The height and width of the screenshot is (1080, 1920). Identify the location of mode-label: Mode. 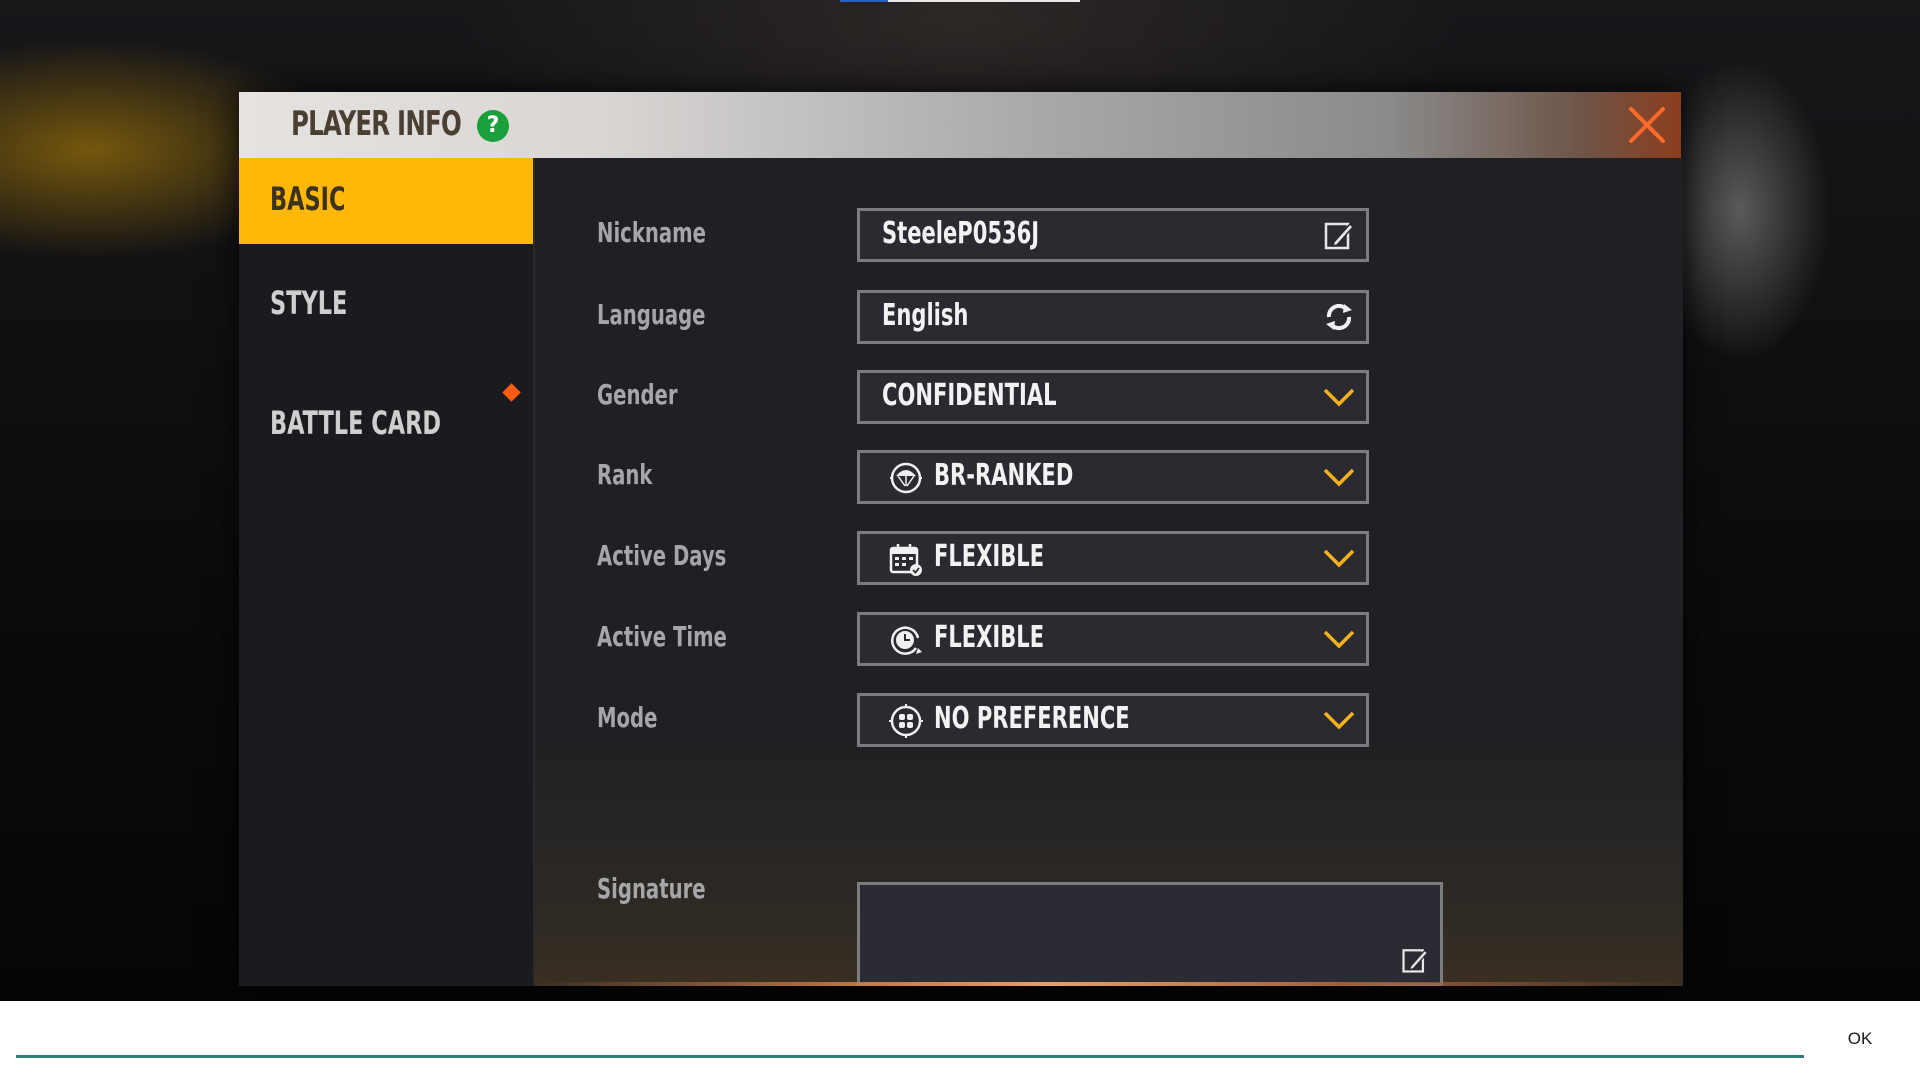
(627, 717).